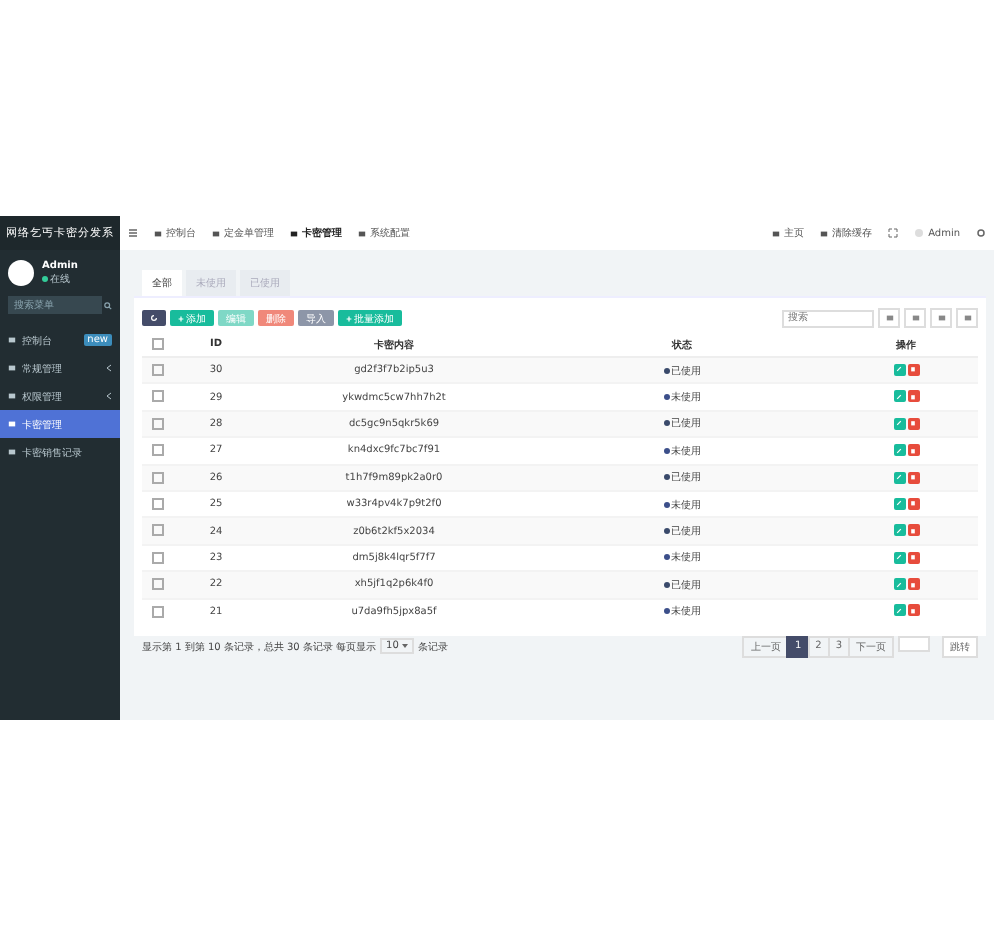 The width and height of the screenshot is (1000, 948). I want to click on toggle-button, so click(941, 318).